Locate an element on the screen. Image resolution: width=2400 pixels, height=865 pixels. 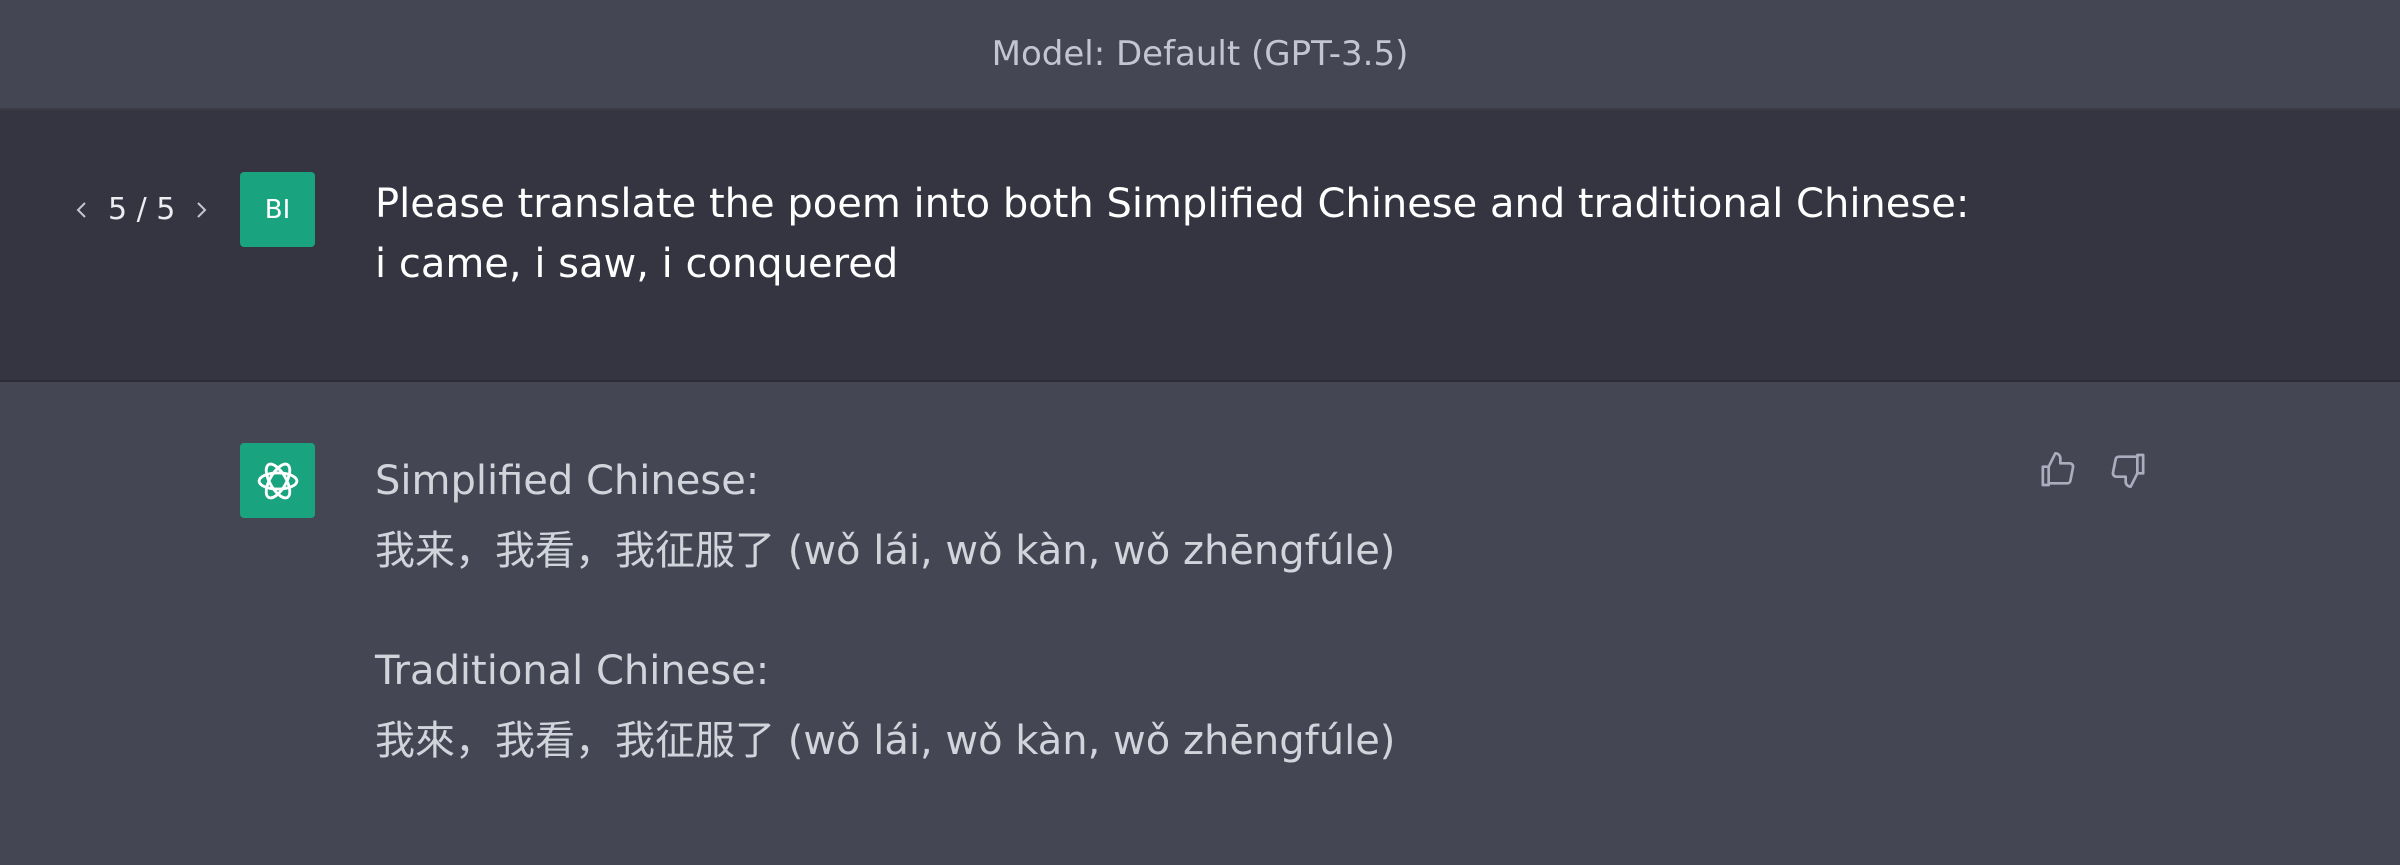
simplified-heading: Simplified Chinese: is located at coordinates (567, 481).